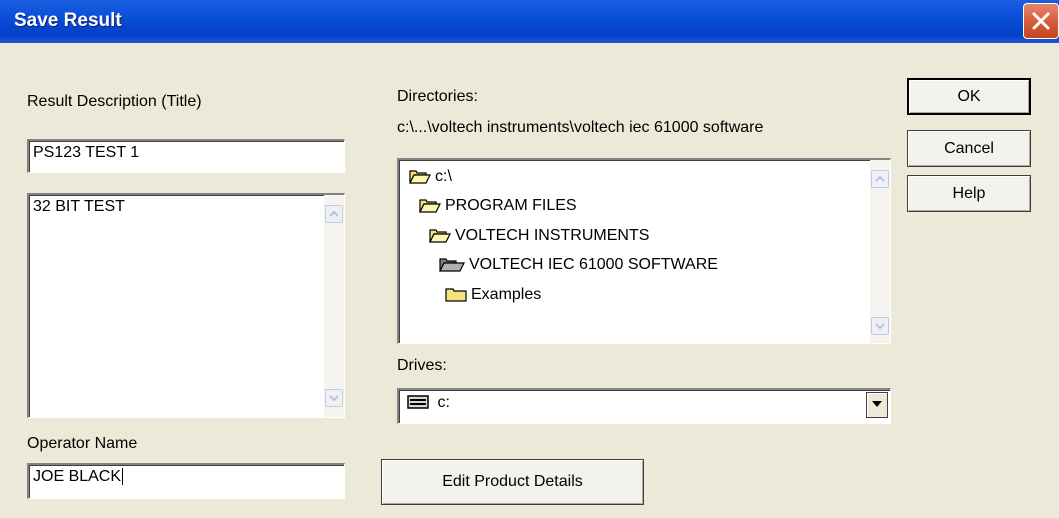 The height and width of the screenshot is (518, 1059). I want to click on ok-button: OK, so click(969, 96).